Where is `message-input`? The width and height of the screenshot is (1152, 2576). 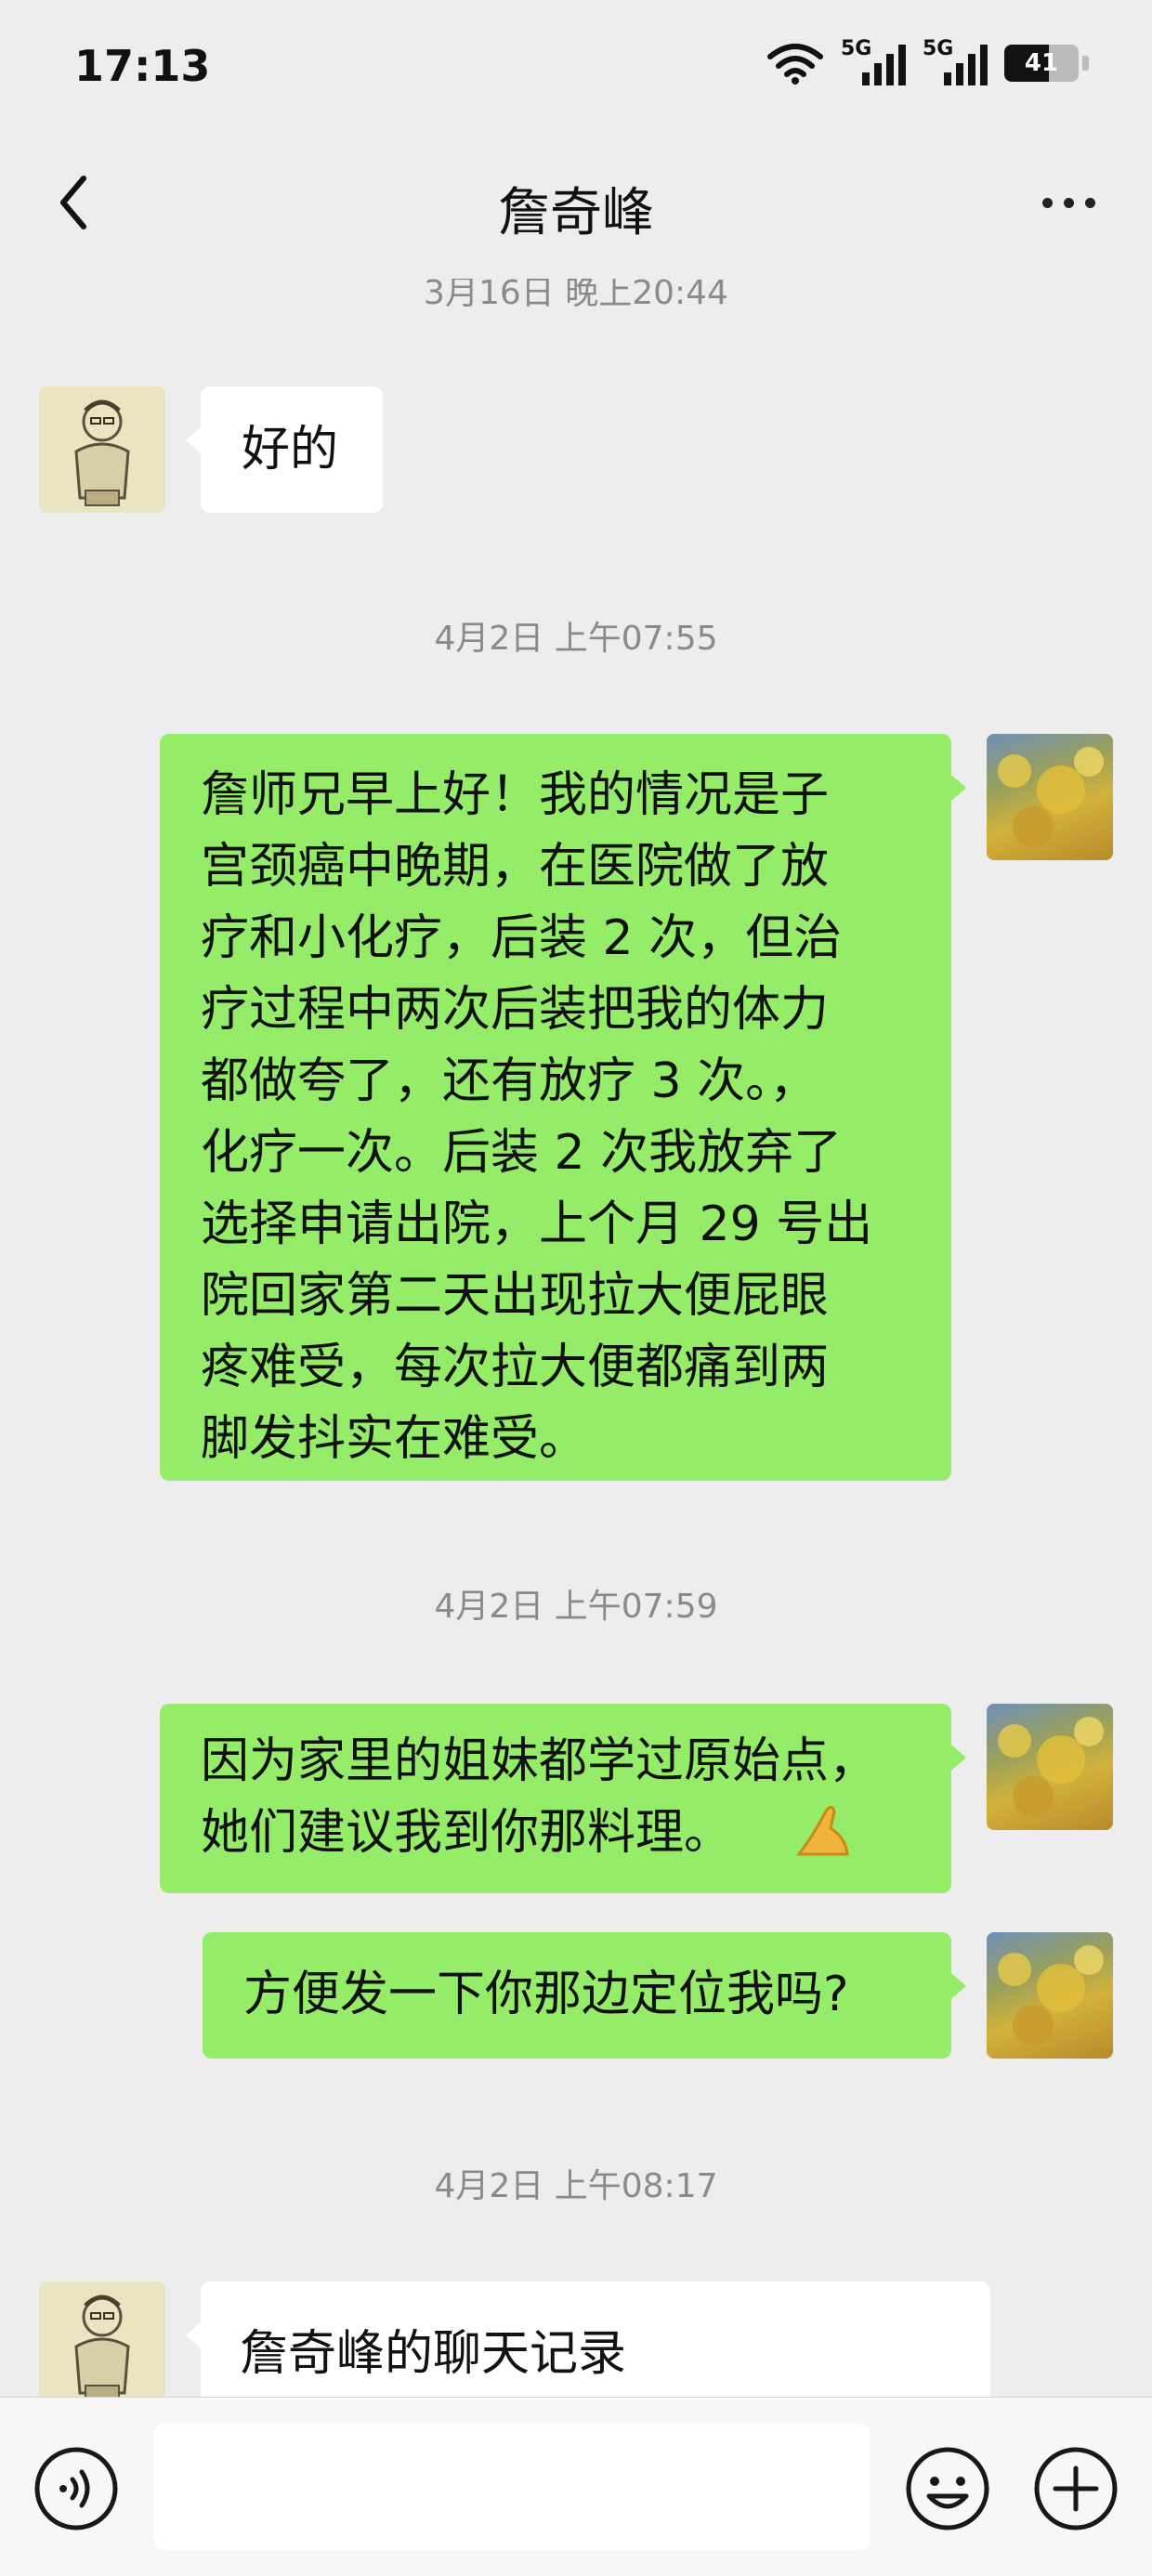
message-input is located at coordinates (512, 2487).